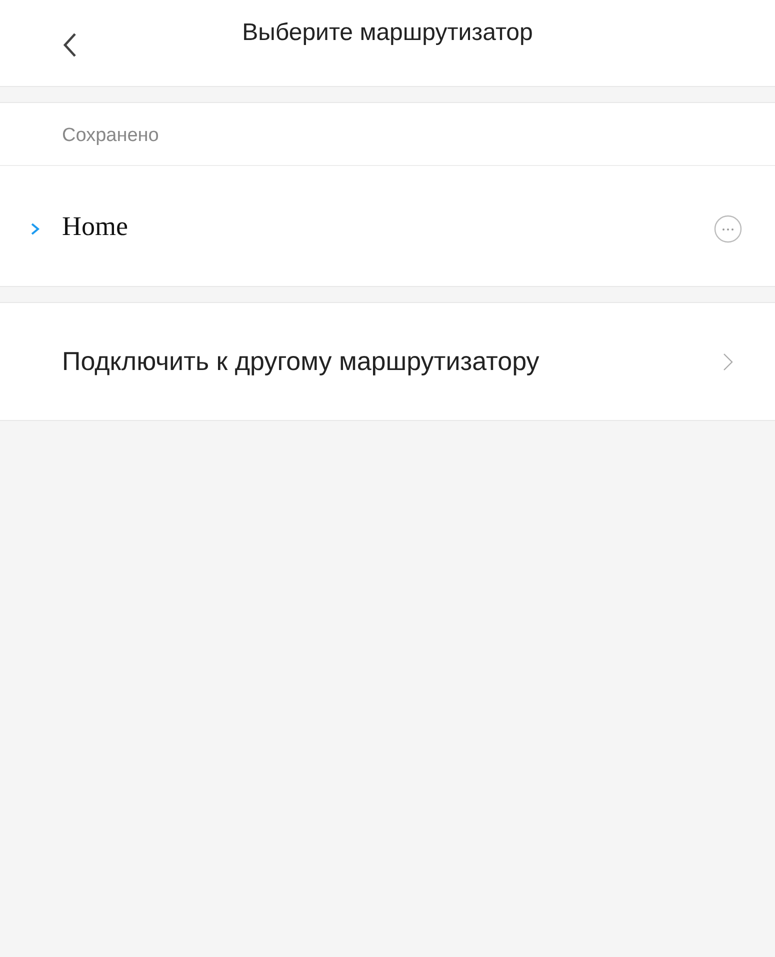 The image size is (775, 957). Describe the element at coordinates (301, 361) in the screenshot. I see `connect-other-label: Подключить к другому маршрутизатору` at that location.